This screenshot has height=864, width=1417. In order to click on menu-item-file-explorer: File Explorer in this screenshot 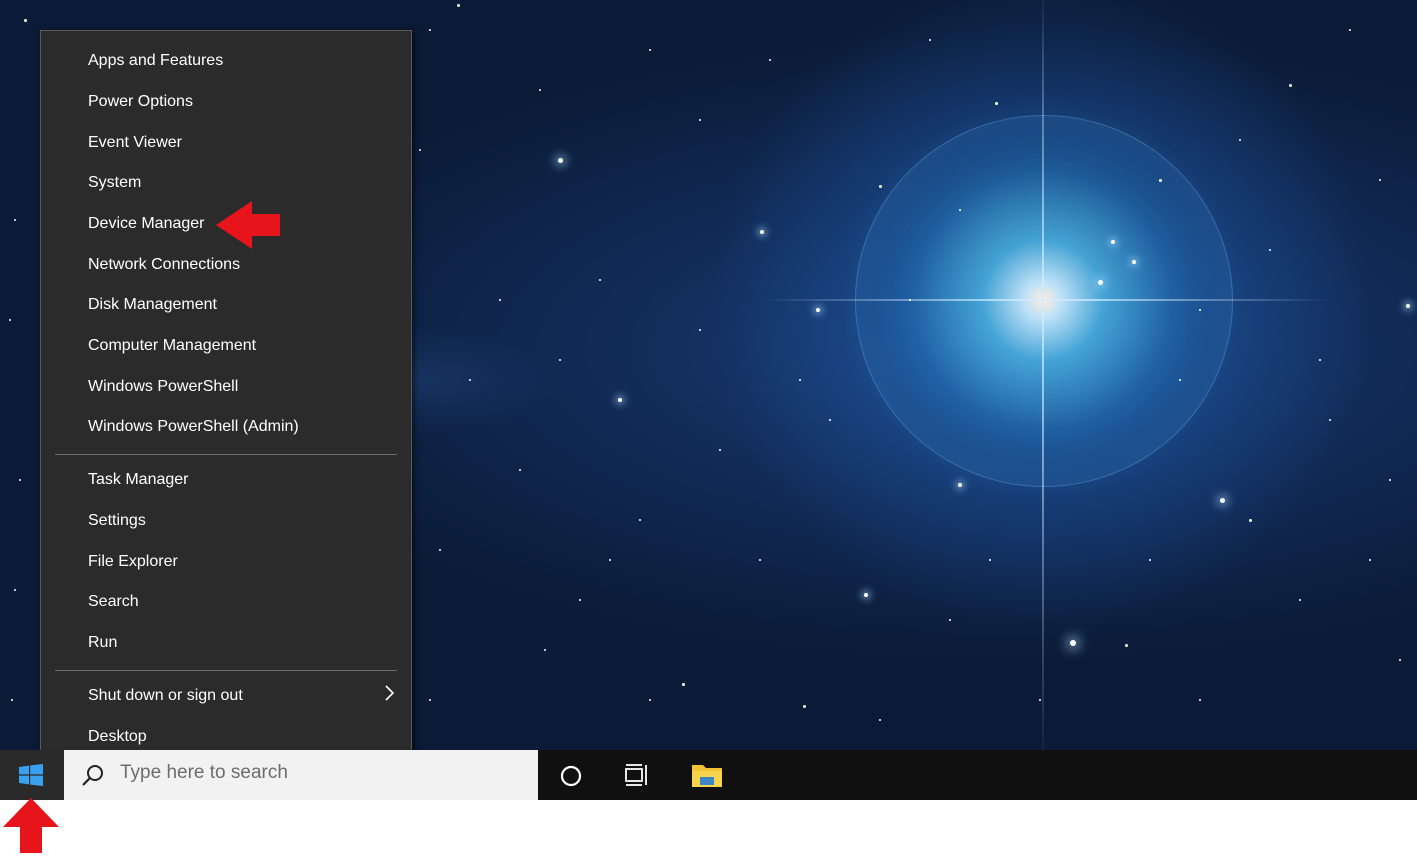, I will do `click(133, 562)`.